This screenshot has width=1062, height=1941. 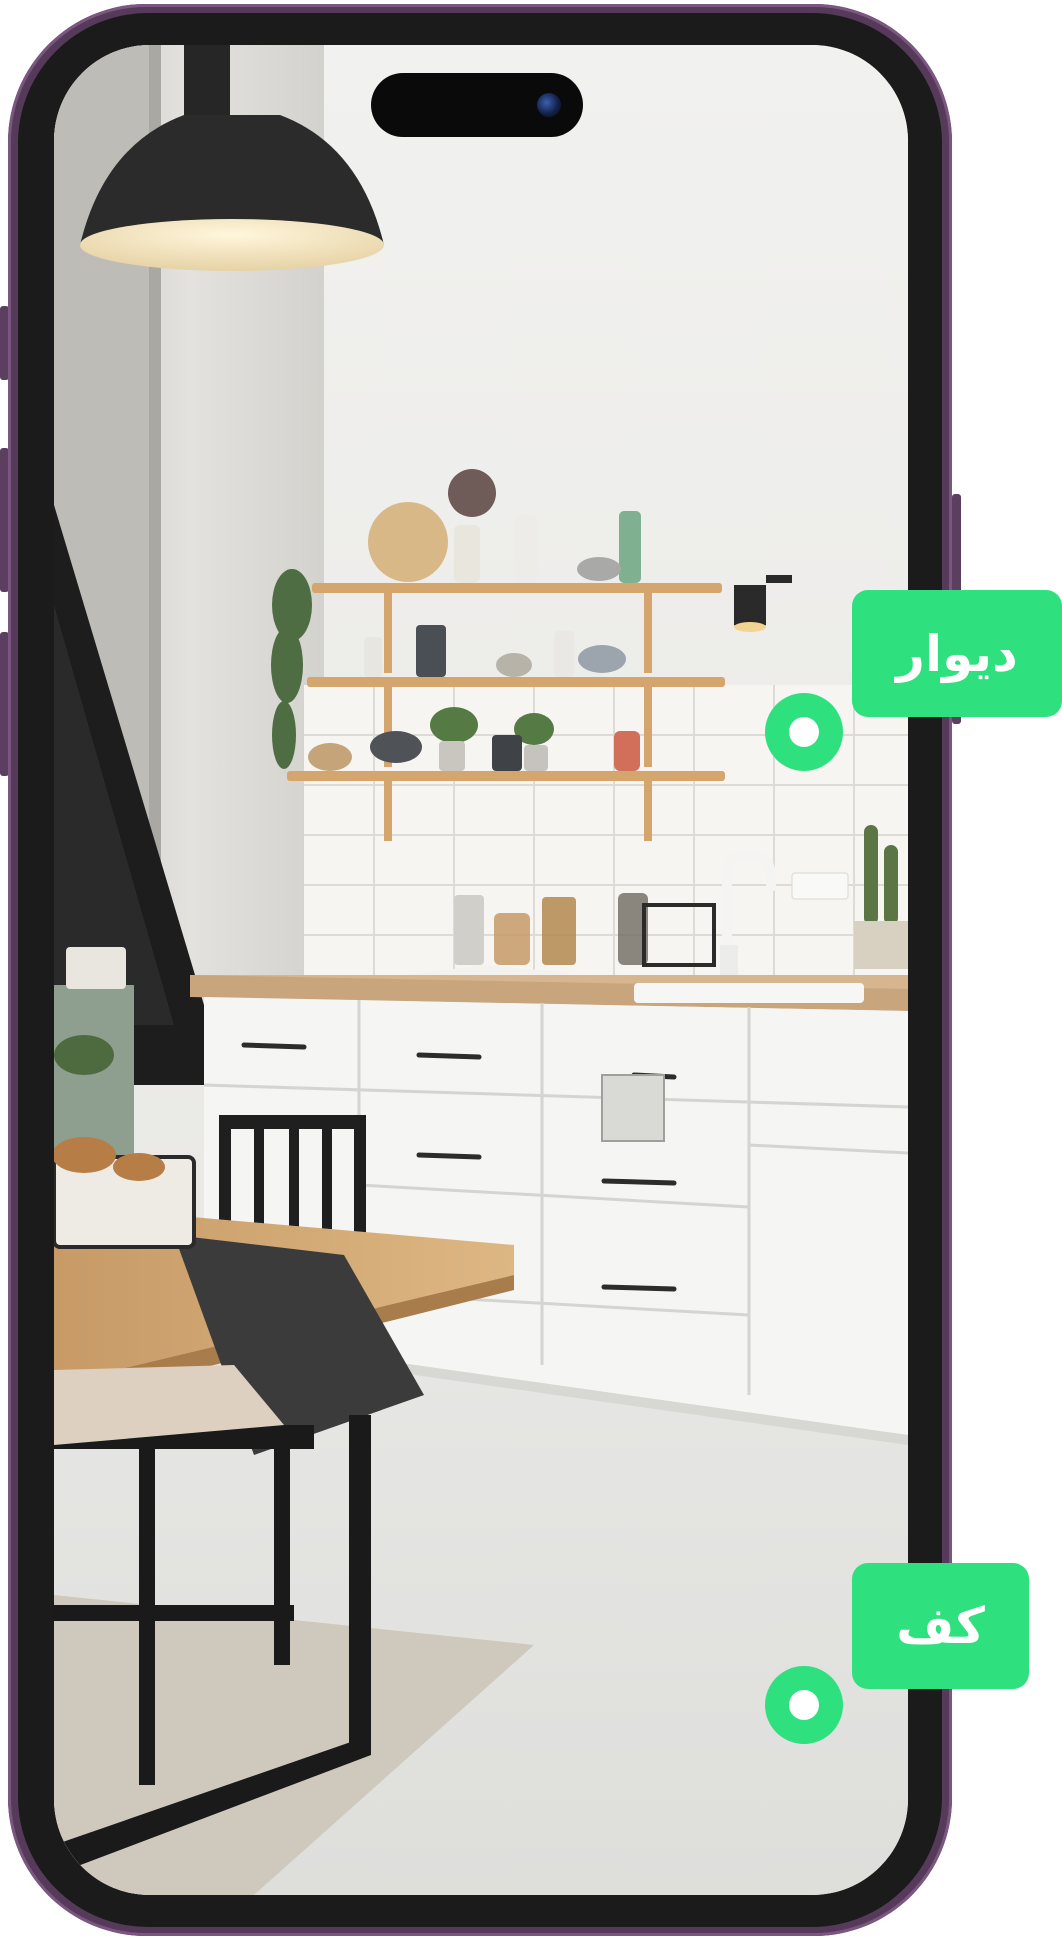 I want to click on front-camera-icon, so click(x=549, y=105).